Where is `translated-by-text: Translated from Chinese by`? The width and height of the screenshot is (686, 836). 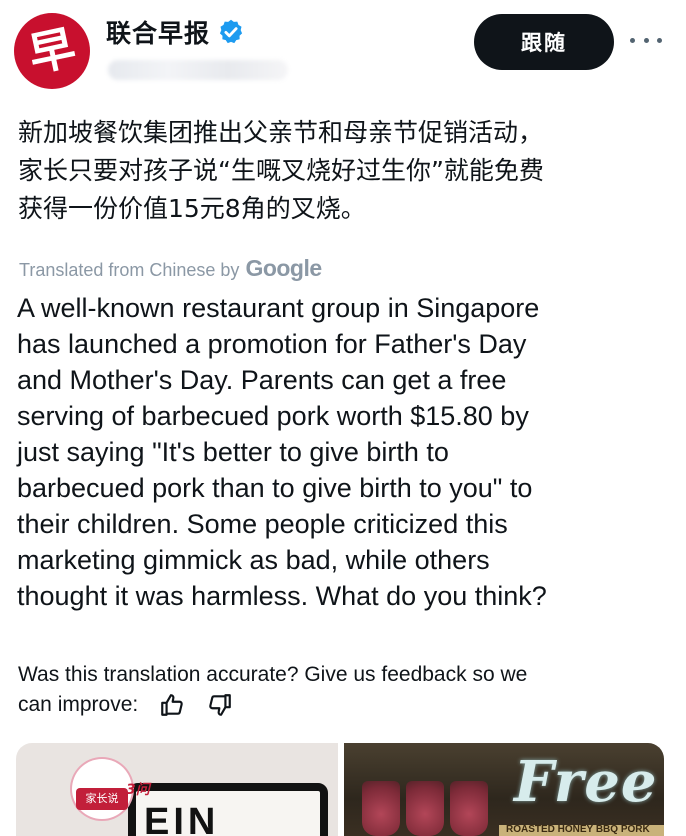
translated-by-text: Translated from Chinese by is located at coordinates (129, 270).